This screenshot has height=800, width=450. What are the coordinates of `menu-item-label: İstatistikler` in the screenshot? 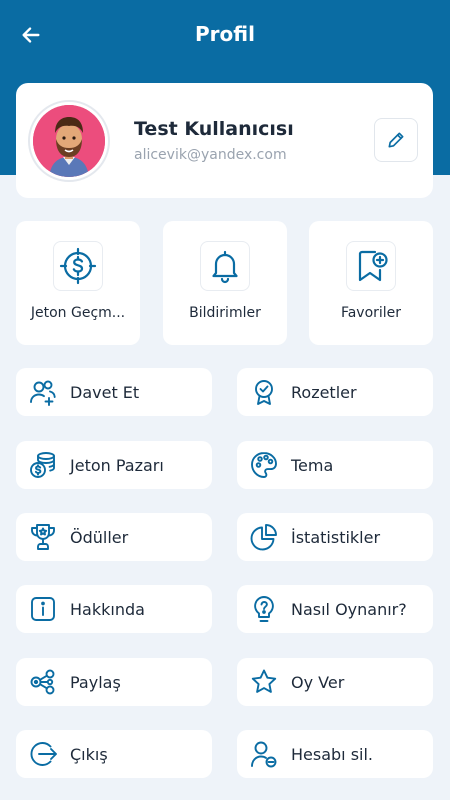 It's located at (336, 537).